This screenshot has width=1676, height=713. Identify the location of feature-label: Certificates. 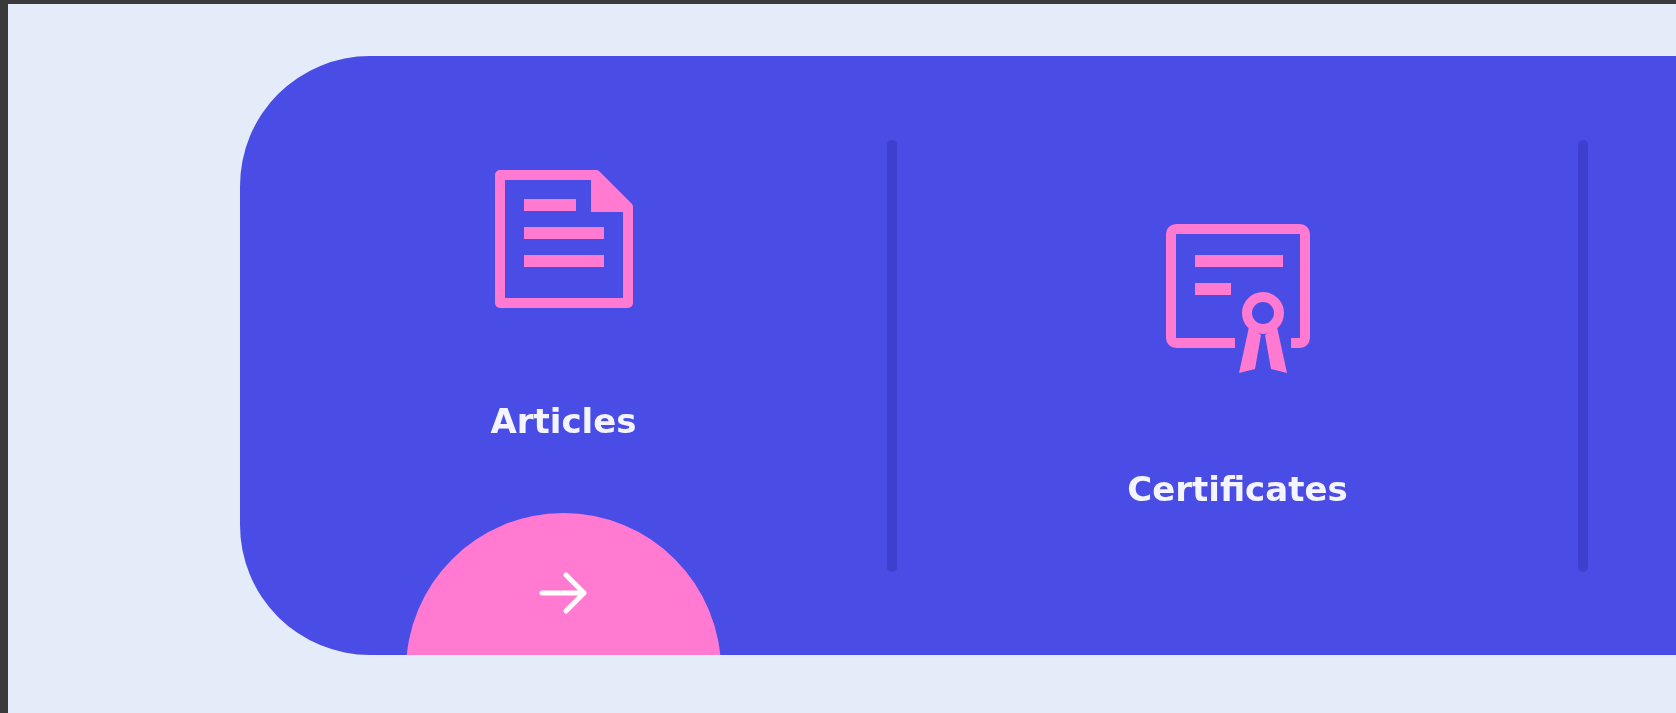
(1237, 488).